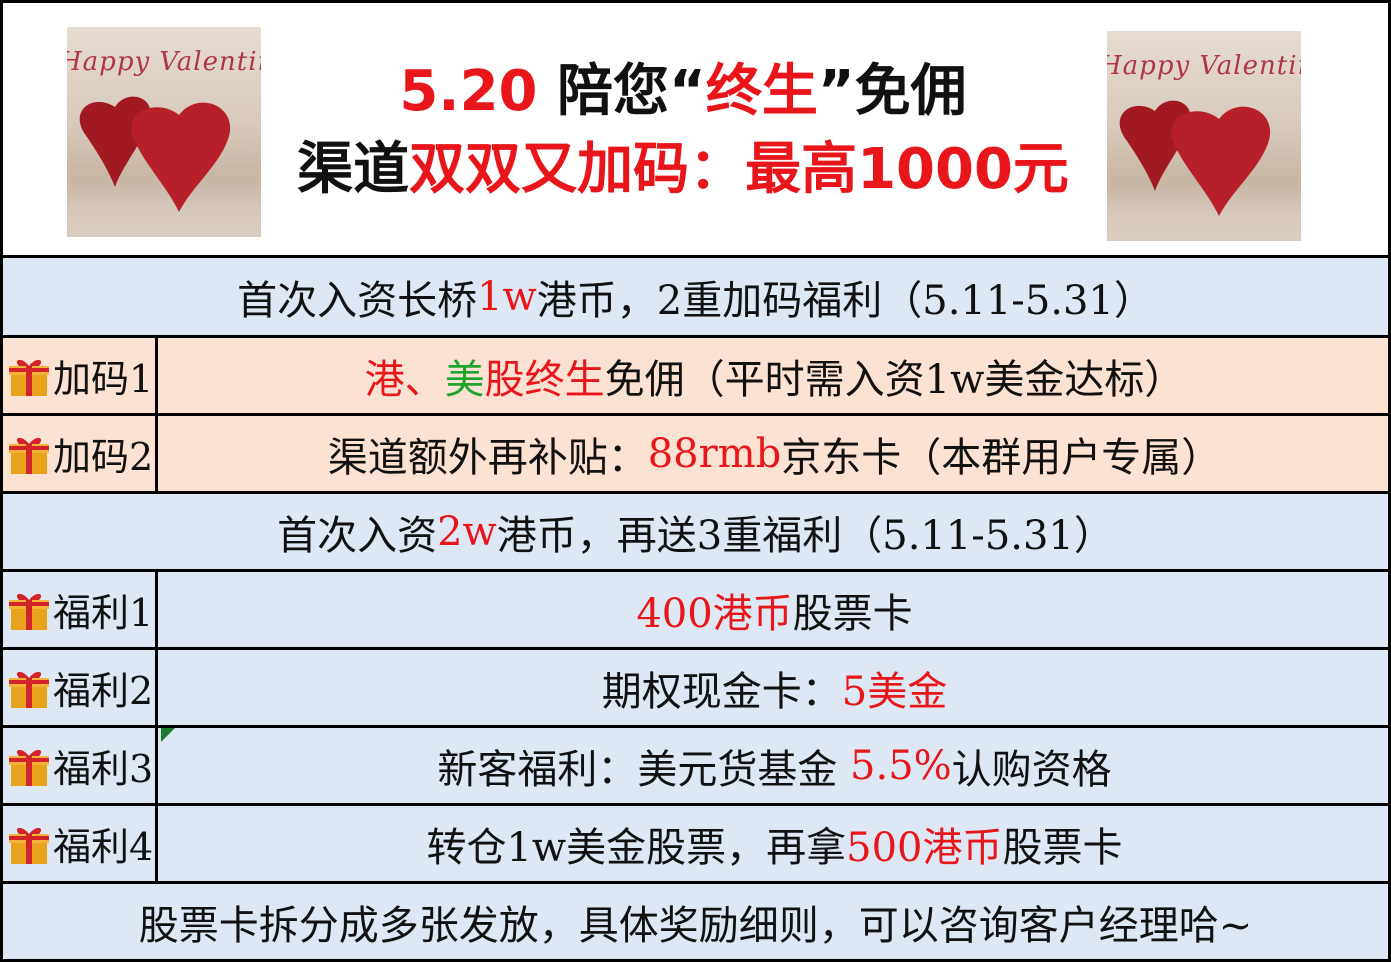 This screenshot has height=962, width=1391. I want to click on section2-amount: 2w, so click(467, 531).